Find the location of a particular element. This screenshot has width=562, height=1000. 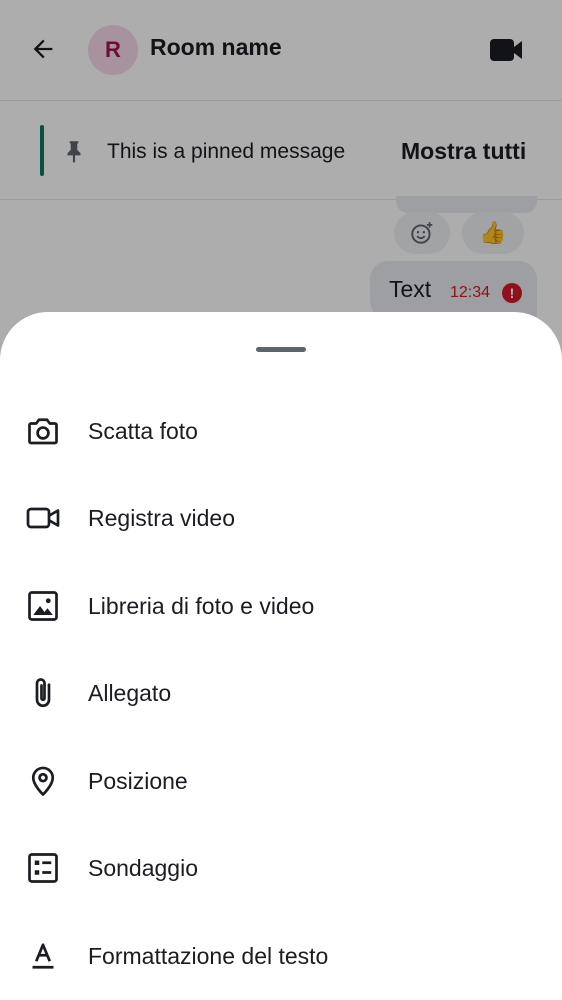

gallery-icon is located at coordinates (43, 606).